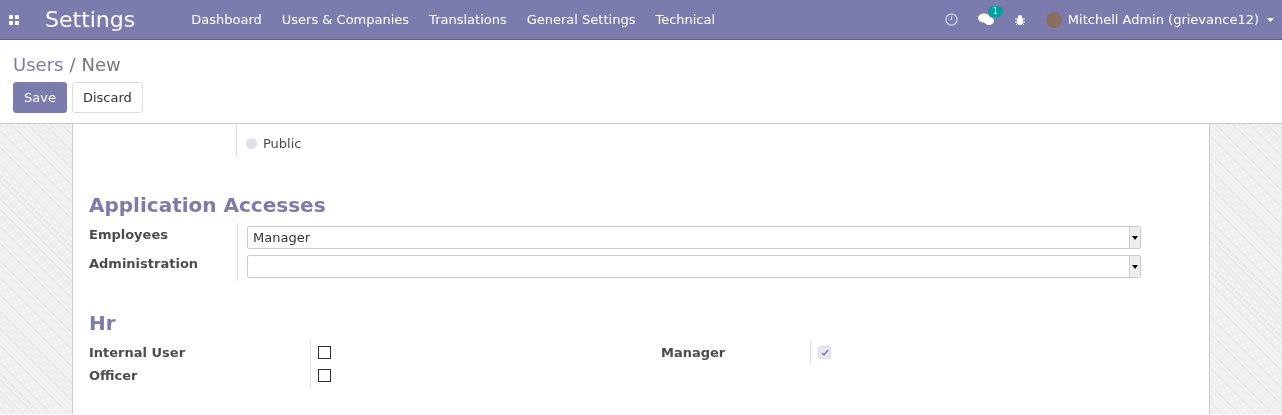 This screenshot has height=415, width=1282. I want to click on field-label: Manager, so click(694, 353).